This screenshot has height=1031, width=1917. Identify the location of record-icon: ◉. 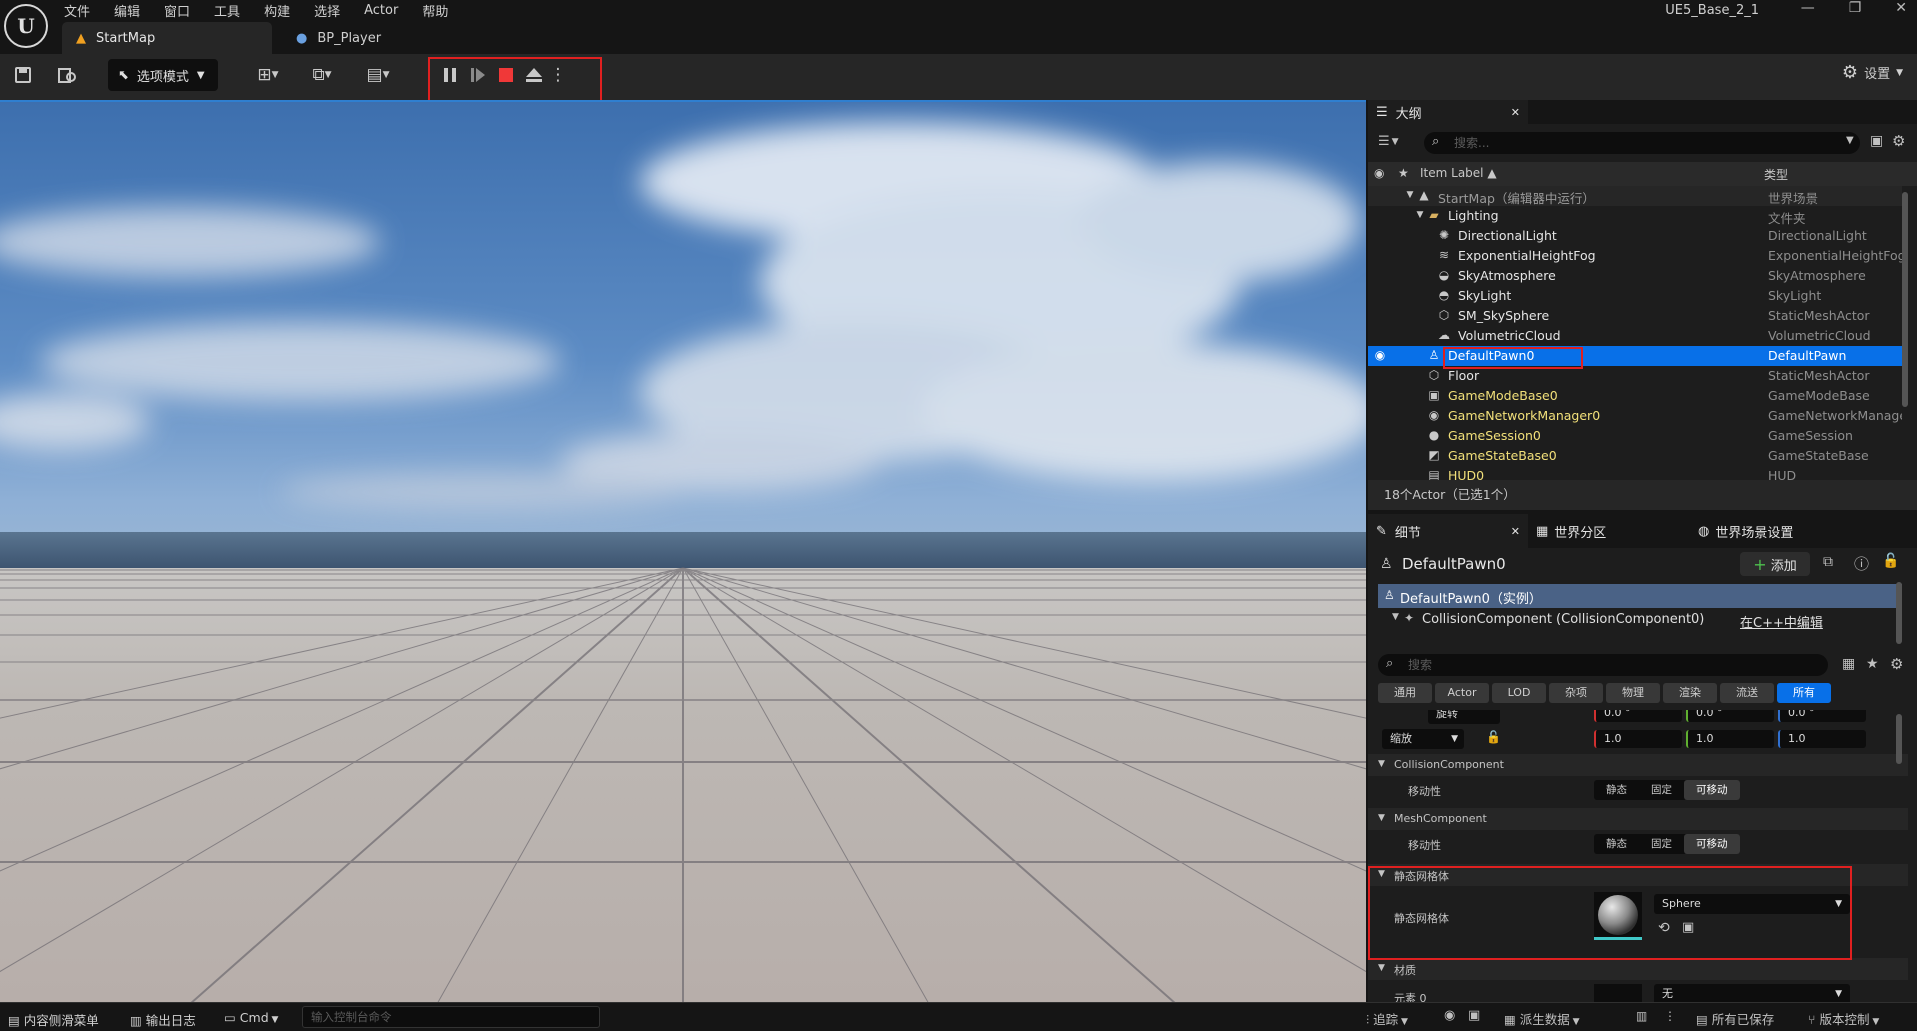
(1449, 1015).